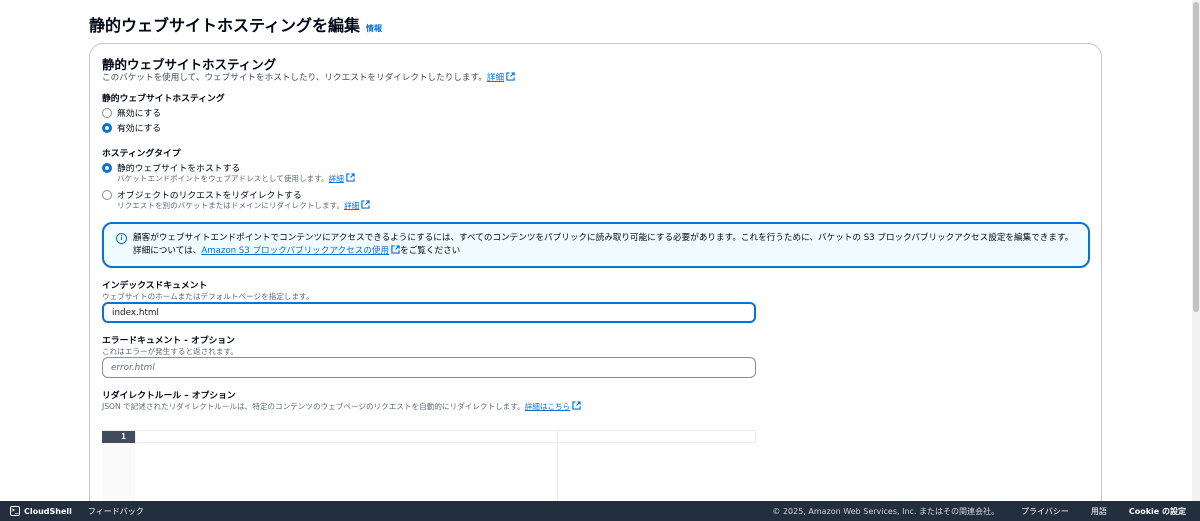  Describe the element at coordinates (548, 406) in the screenshot. I see `redirect-rules-learn-more-link: 詳細はこちら` at that location.